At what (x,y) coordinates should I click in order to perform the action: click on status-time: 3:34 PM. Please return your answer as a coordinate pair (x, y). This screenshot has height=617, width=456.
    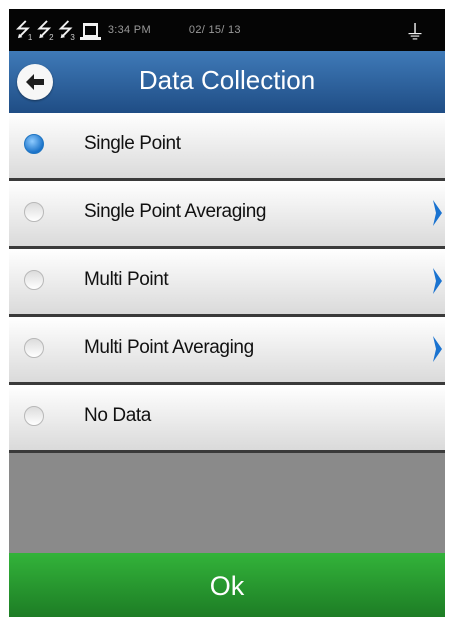
    Looking at the image, I should click on (129, 30).